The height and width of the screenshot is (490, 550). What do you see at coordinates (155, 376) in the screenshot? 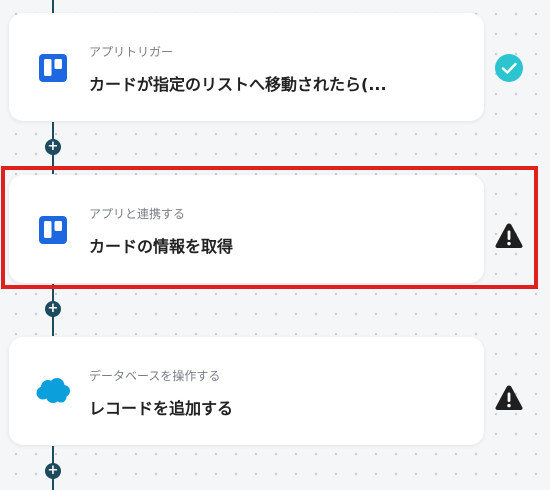
I see `step-subtitle: データベースを操作する` at bounding box center [155, 376].